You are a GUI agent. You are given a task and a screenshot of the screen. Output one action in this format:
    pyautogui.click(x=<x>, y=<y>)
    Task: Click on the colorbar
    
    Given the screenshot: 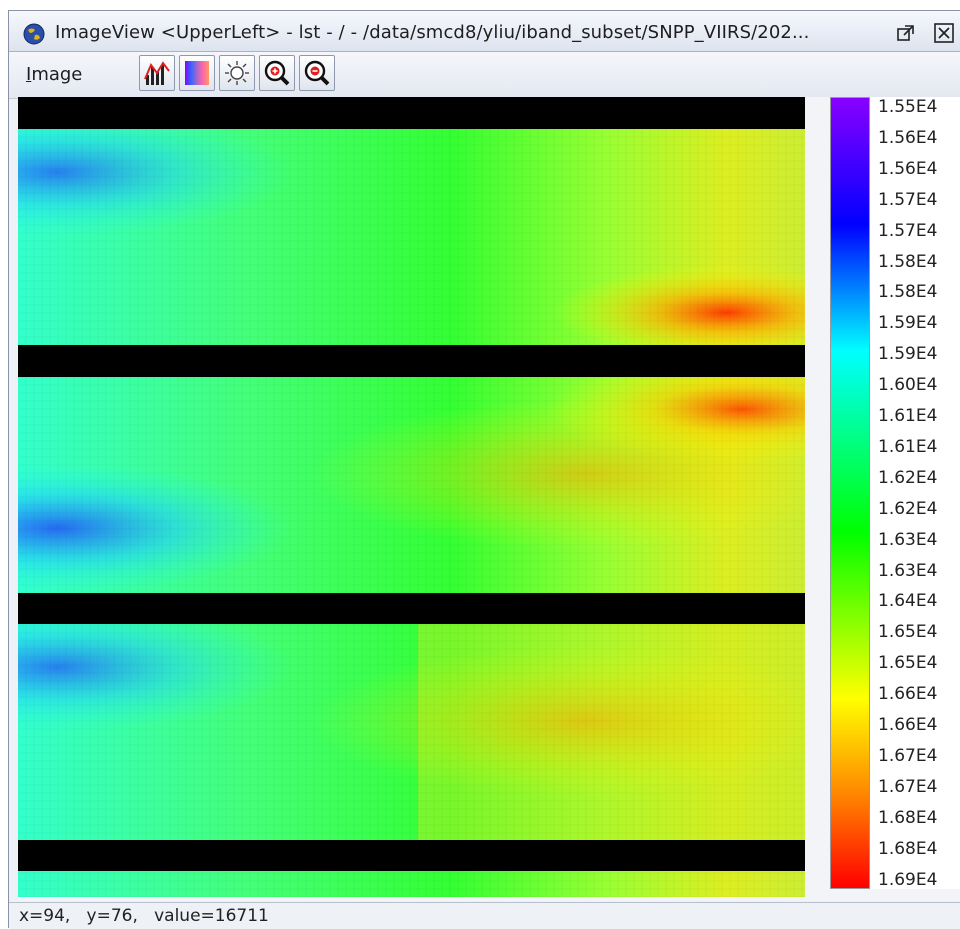 What is the action you would take?
    pyautogui.click(x=850, y=493)
    